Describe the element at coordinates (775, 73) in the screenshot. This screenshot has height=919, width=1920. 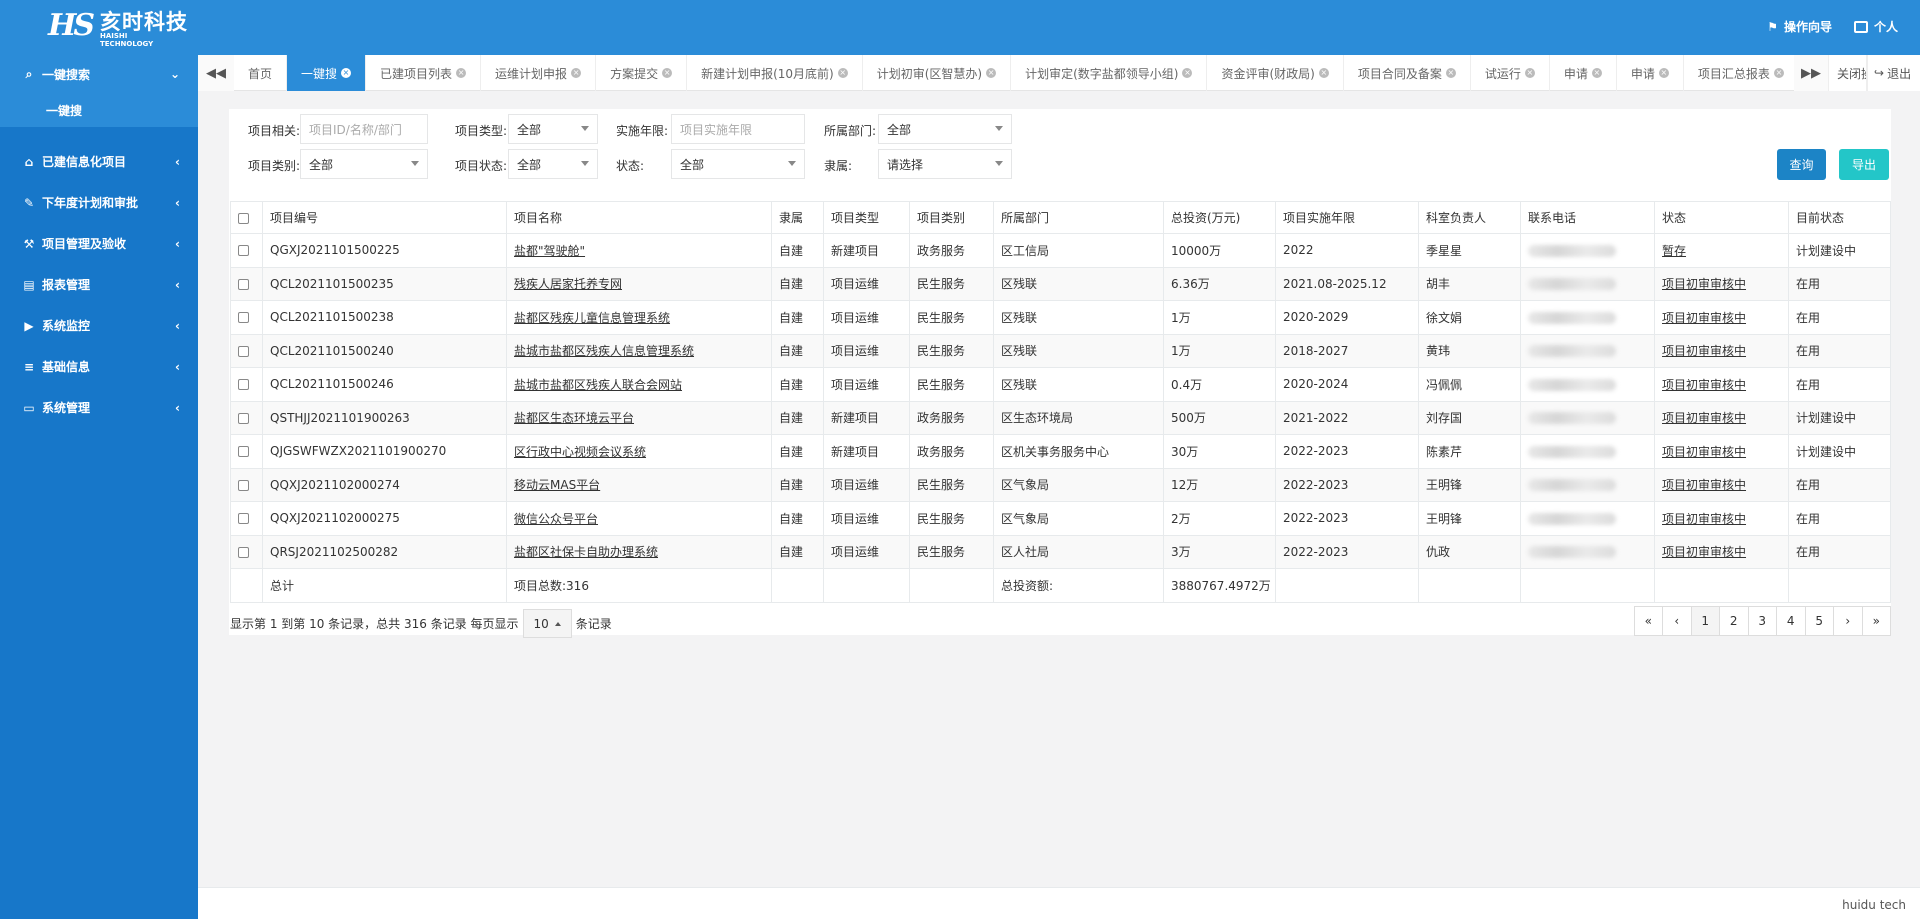
I see `tab-5: 新建计划申报(10月底前) ×` at that location.